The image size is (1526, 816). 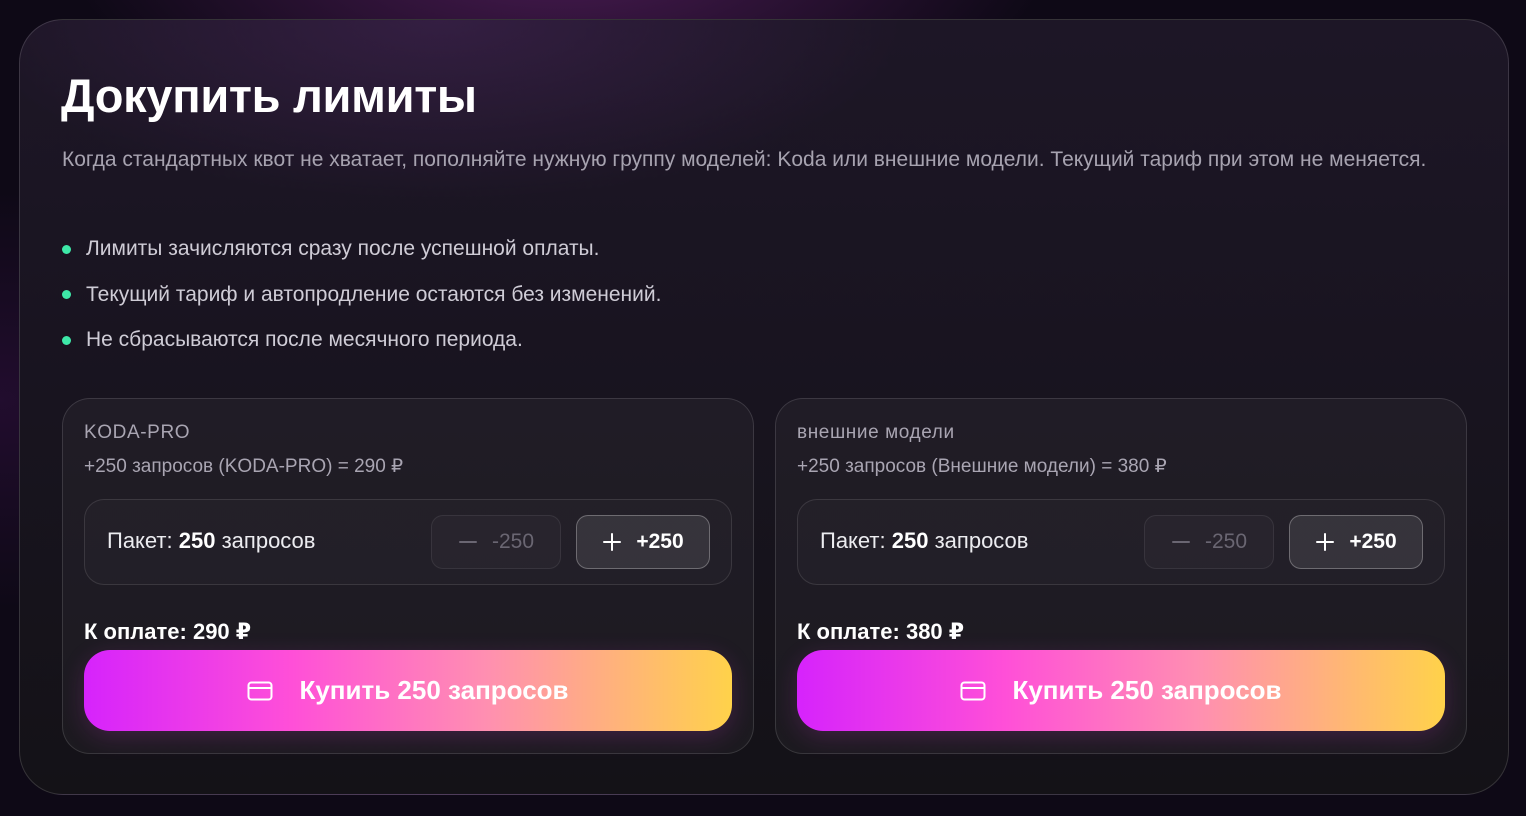 I want to click on card-subtitle: +250 запросов (KODA-PRO) = 290 ₽, so click(x=244, y=466).